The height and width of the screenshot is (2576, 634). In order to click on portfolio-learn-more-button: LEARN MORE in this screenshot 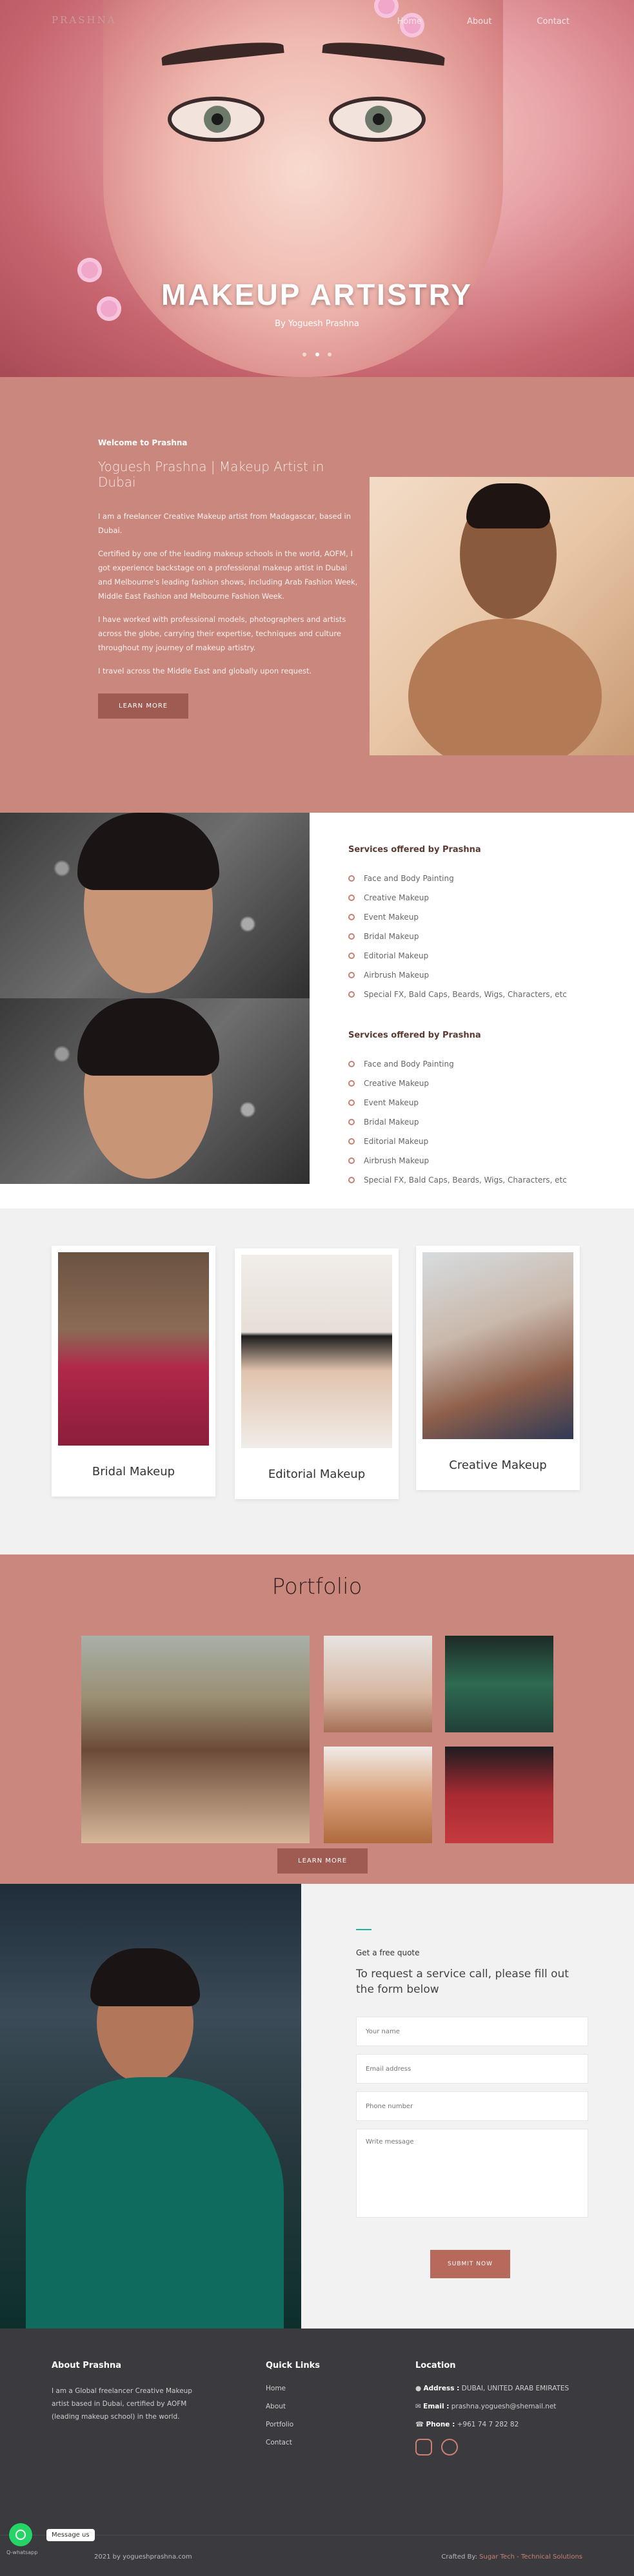, I will do `click(322, 1861)`.